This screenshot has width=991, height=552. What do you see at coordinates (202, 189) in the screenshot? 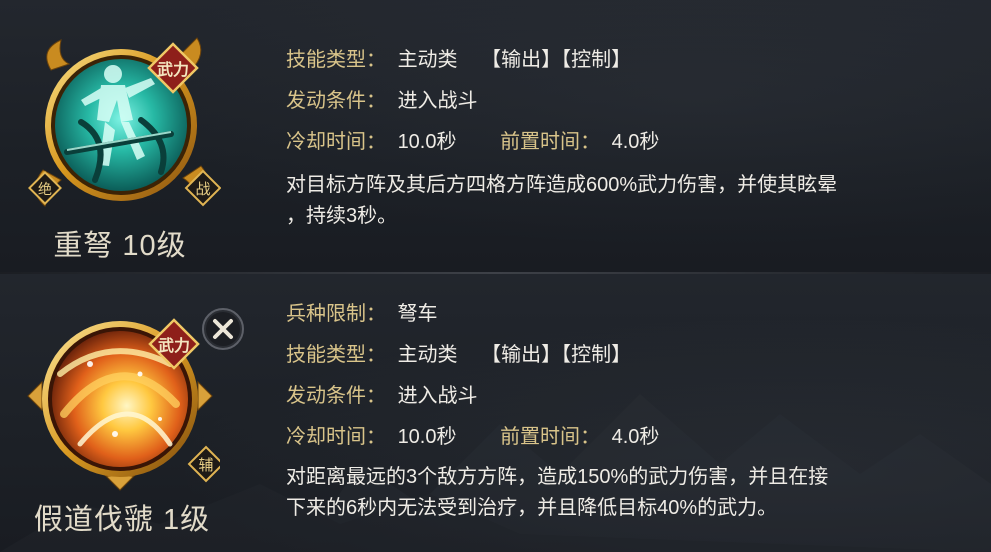
I see `svg-text: 战` at bounding box center [202, 189].